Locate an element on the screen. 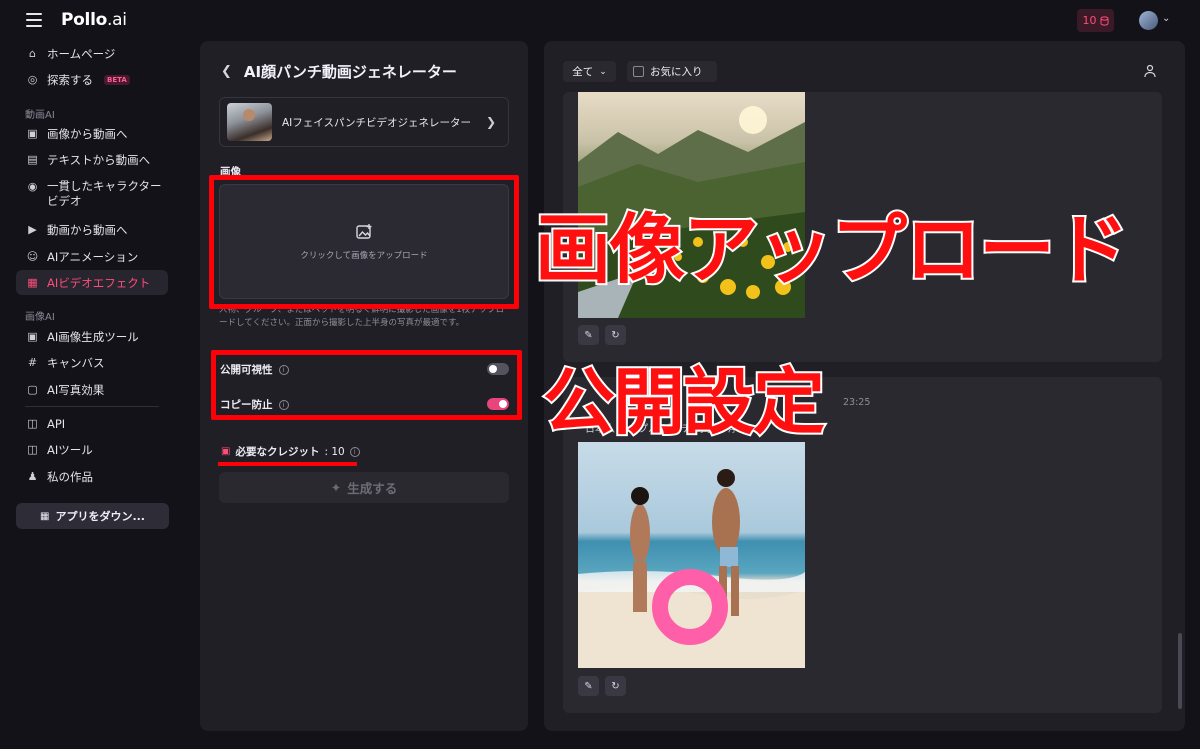 The height and width of the screenshot is (749, 1200). chevron-right-icon: ❯ is located at coordinates (490, 122).